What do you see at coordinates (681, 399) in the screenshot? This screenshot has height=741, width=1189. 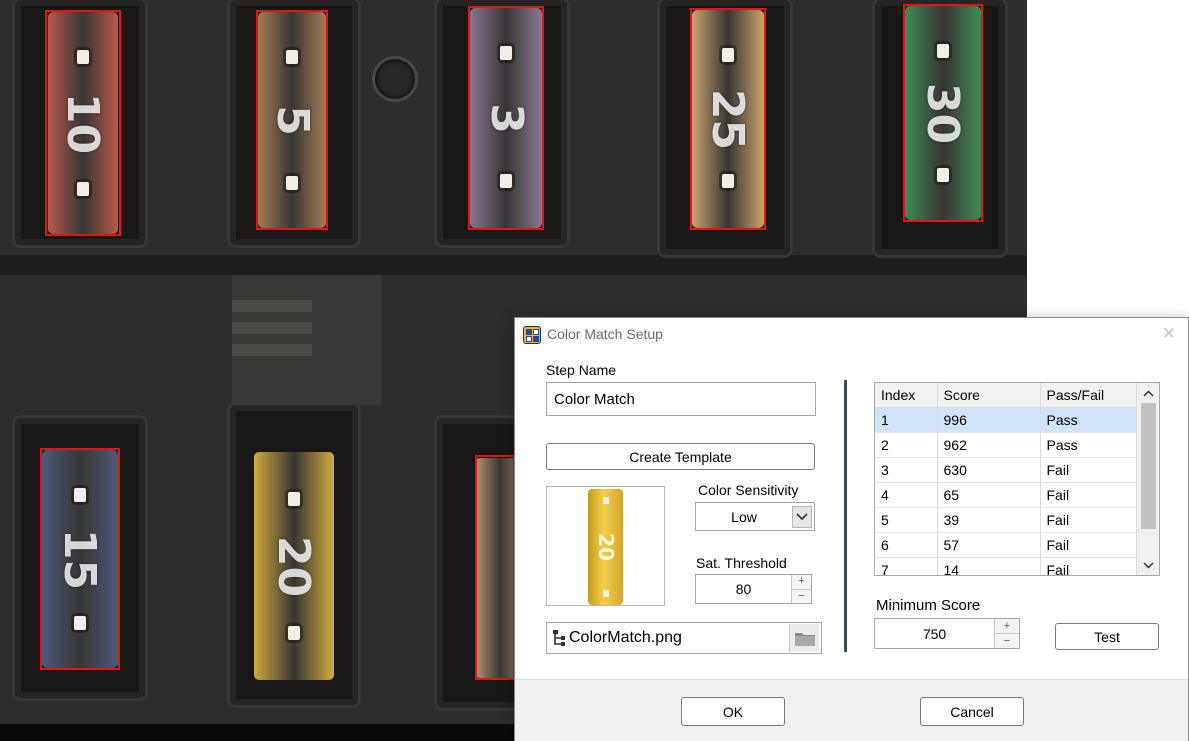 I see `step-name-input: Color Match` at bounding box center [681, 399].